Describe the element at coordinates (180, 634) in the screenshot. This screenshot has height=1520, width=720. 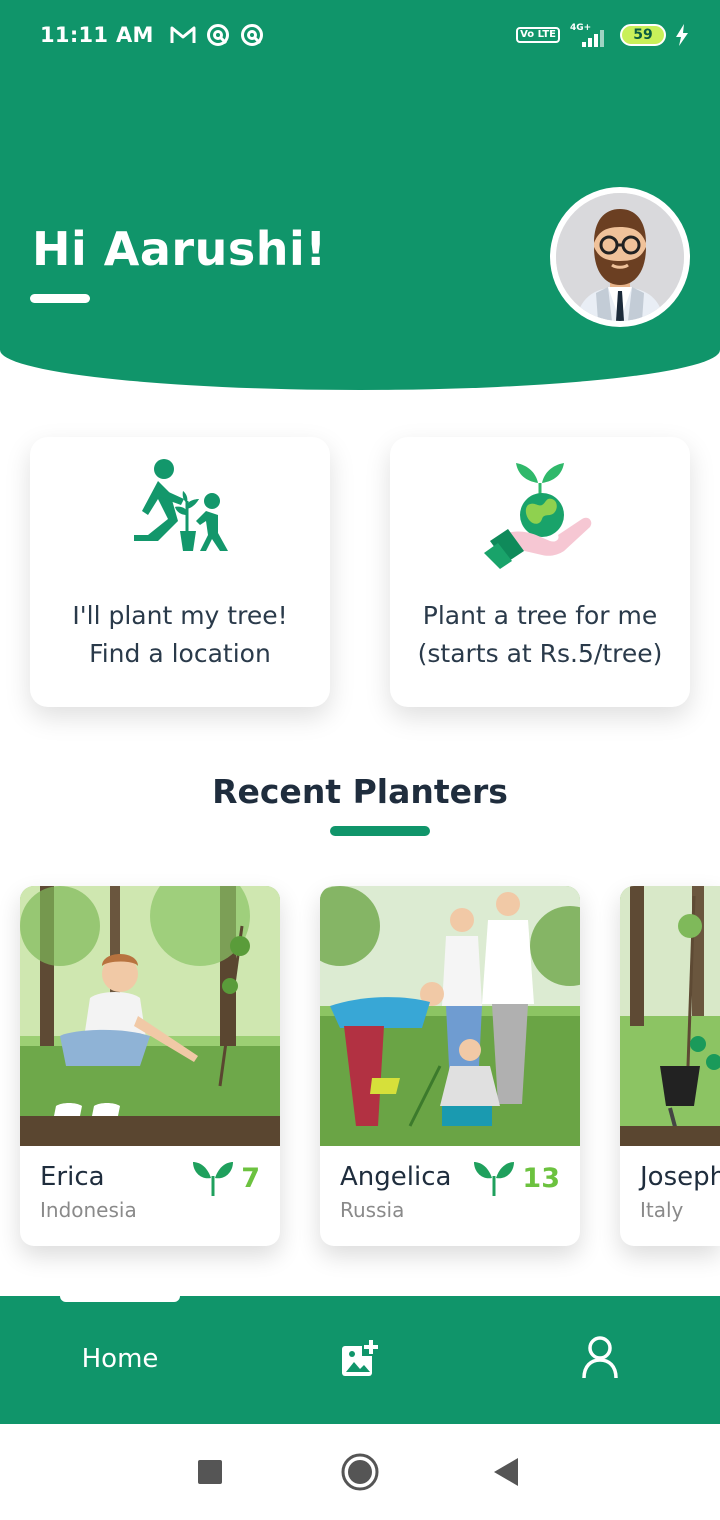
I see `plant-my-tree-label: I'll plant my tree! Find a location` at that location.